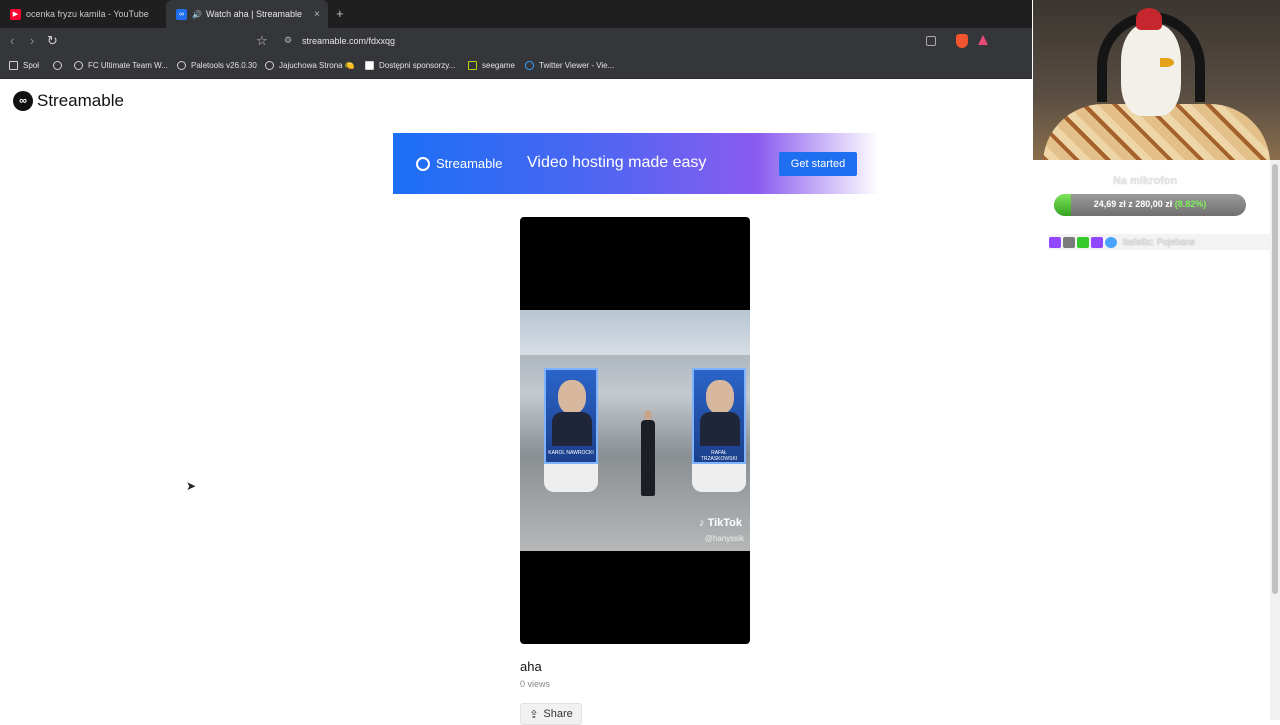 Image resolution: width=1280 pixels, height=725 pixels. What do you see at coordinates (535, 684) in the screenshot?
I see `view-count: 0 views` at bounding box center [535, 684].